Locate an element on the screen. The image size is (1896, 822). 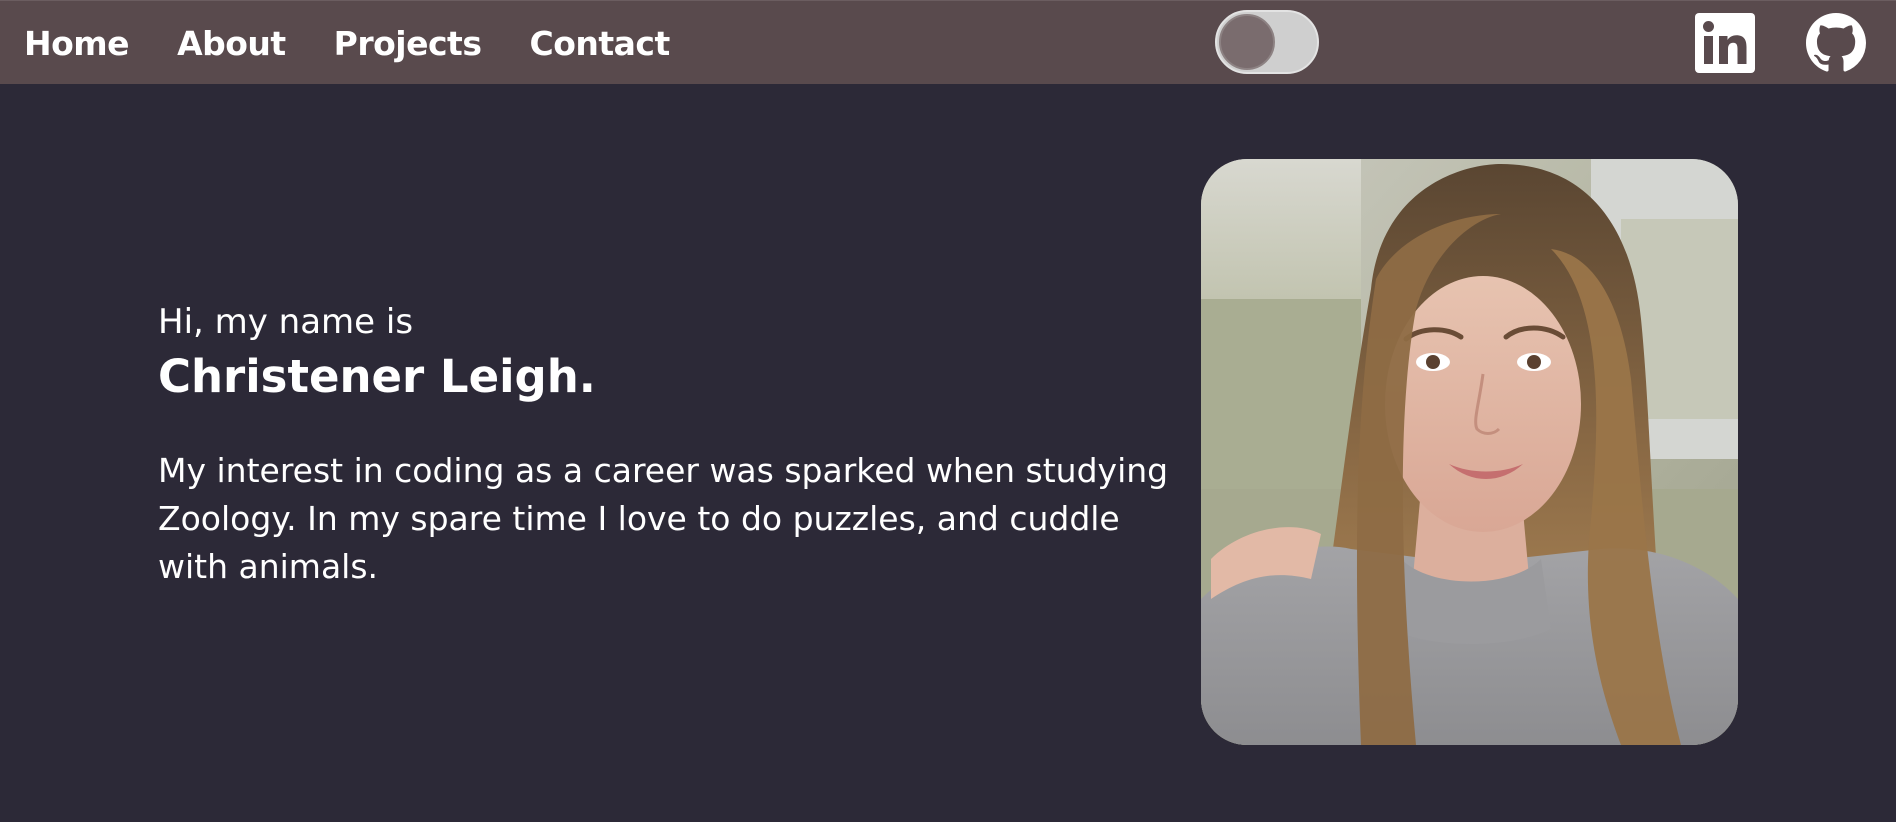
nav-links: Home About Projects Contact is located at coordinates (347, 43).